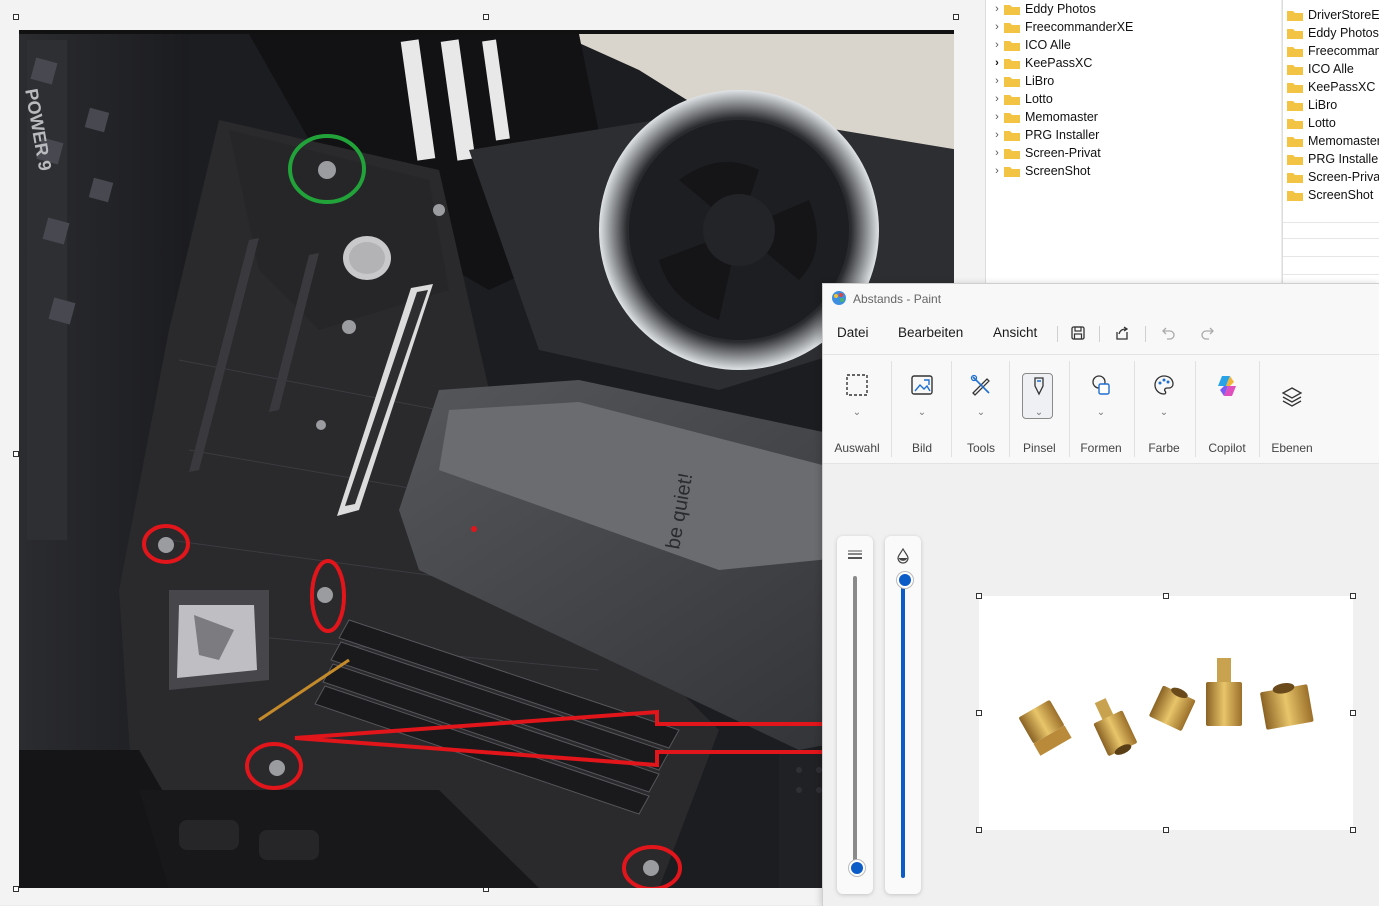  What do you see at coordinates (1030, 45) in the screenshot?
I see `tree-item: › ICO Alle` at bounding box center [1030, 45].